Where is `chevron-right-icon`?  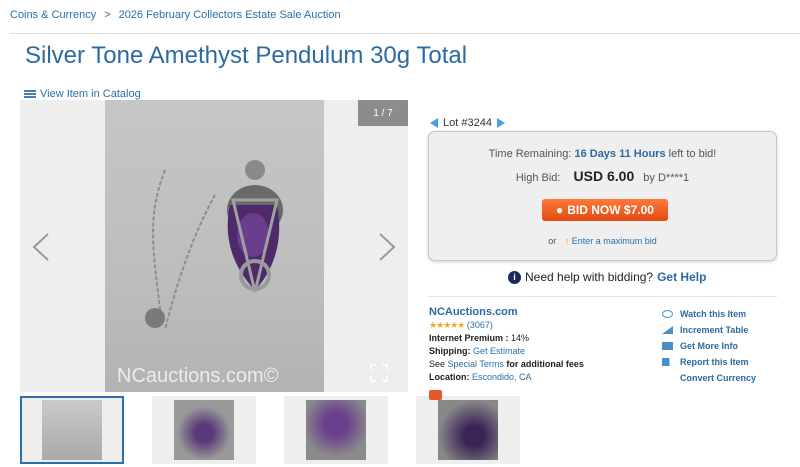
chevron-right-icon is located at coordinates (387, 247).